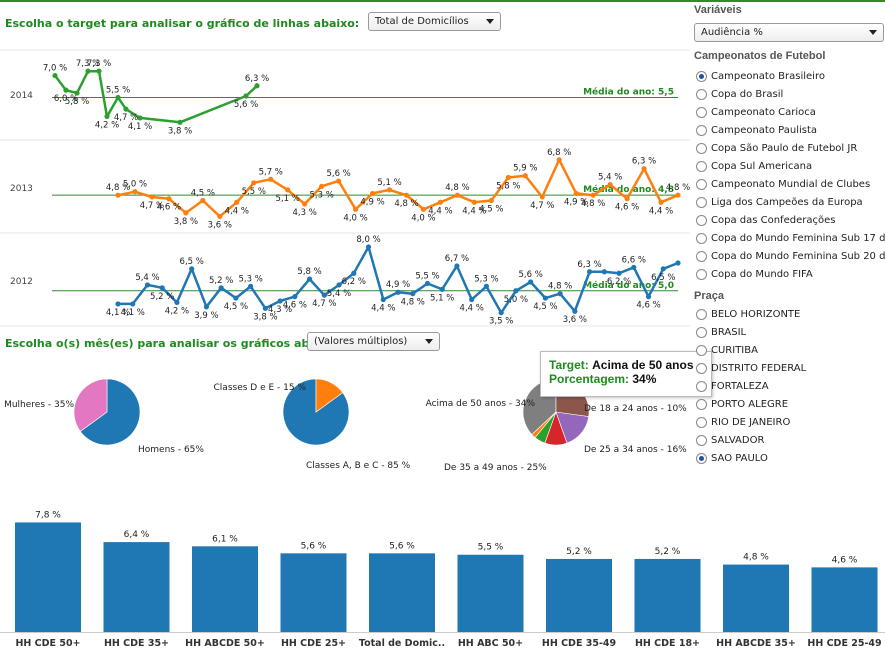 The width and height of the screenshot is (885, 652). I want to click on data-label: 4,6 %, so click(627, 208).